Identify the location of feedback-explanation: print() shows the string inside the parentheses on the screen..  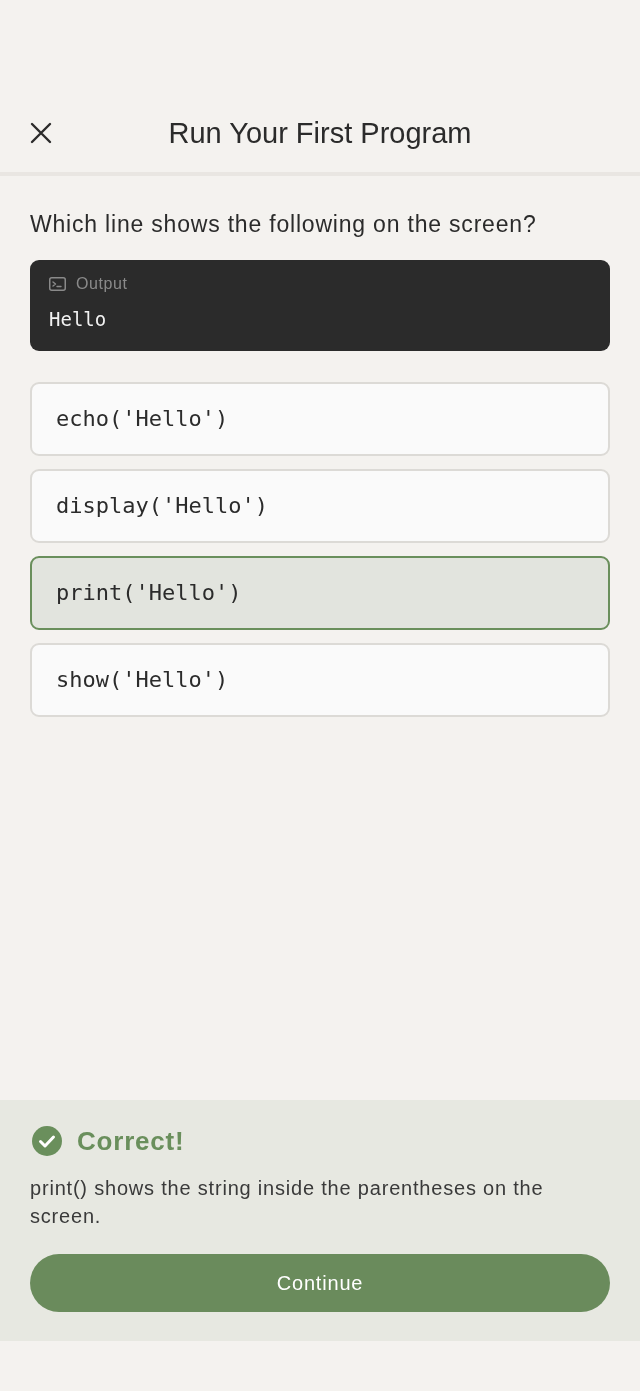
(287, 1202).